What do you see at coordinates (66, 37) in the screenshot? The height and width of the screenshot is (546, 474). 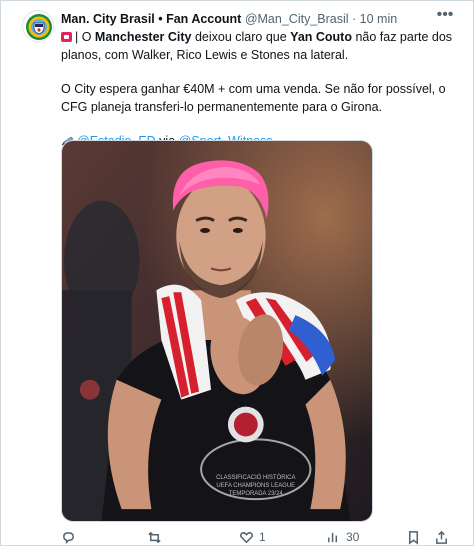 I see `flag-emoji-icon` at bounding box center [66, 37].